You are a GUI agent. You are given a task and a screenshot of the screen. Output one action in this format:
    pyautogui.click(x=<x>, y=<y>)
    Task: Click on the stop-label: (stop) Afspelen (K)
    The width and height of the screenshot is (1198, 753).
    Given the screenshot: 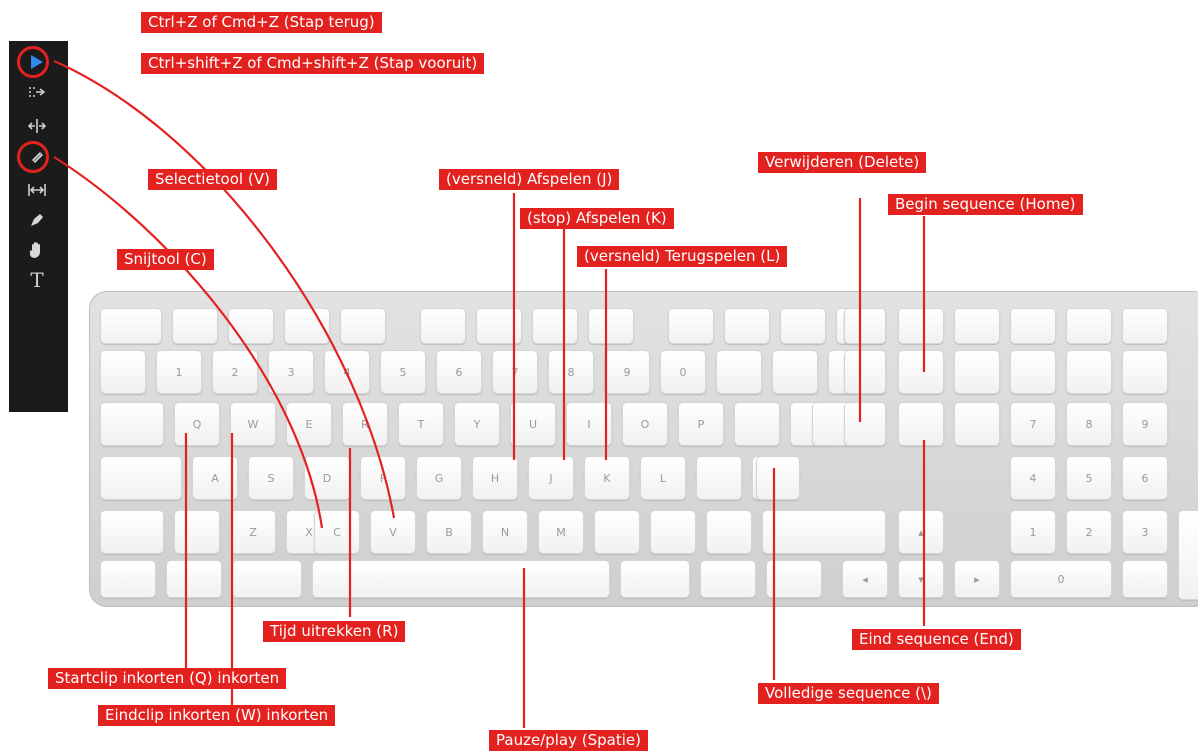 What is the action you would take?
    pyautogui.click(x=597, y=218)
    